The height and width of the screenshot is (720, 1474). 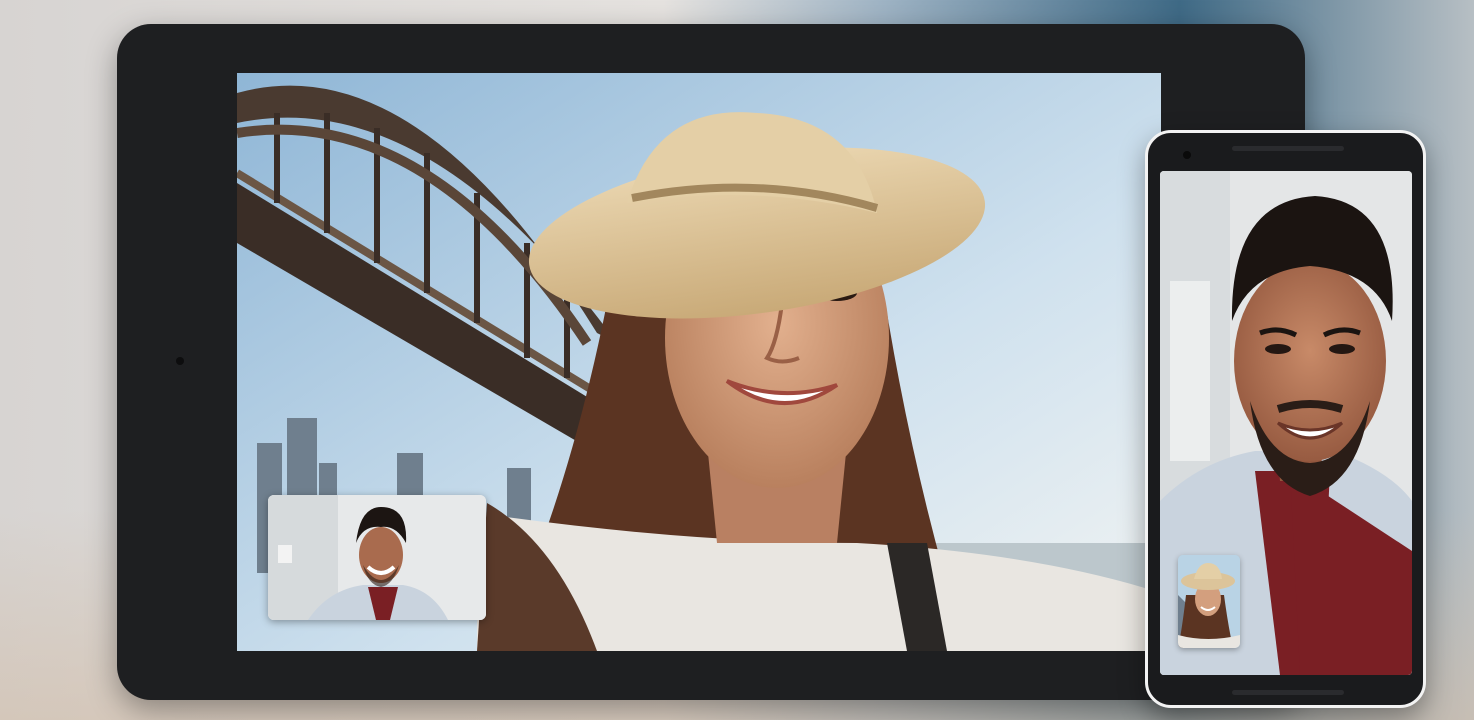 I want to click on self-view-woman-phone, so click(x=1209, y=601).